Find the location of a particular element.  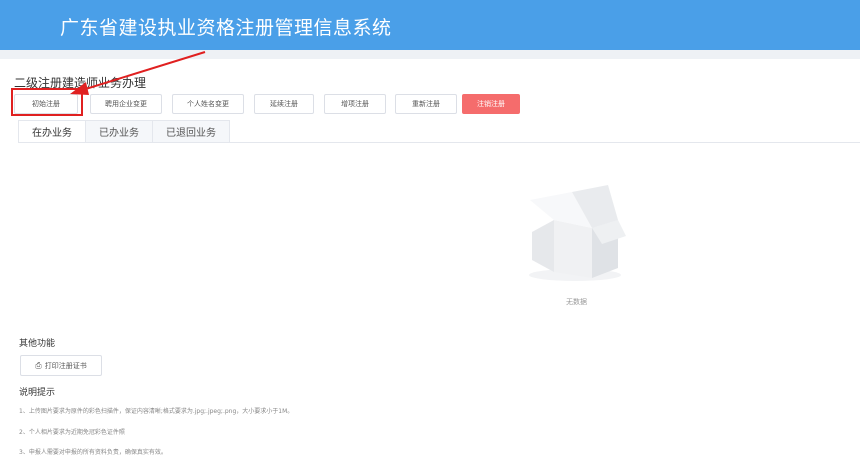

other-functions-title: 其他功能 is located at coordinates (37, 344).